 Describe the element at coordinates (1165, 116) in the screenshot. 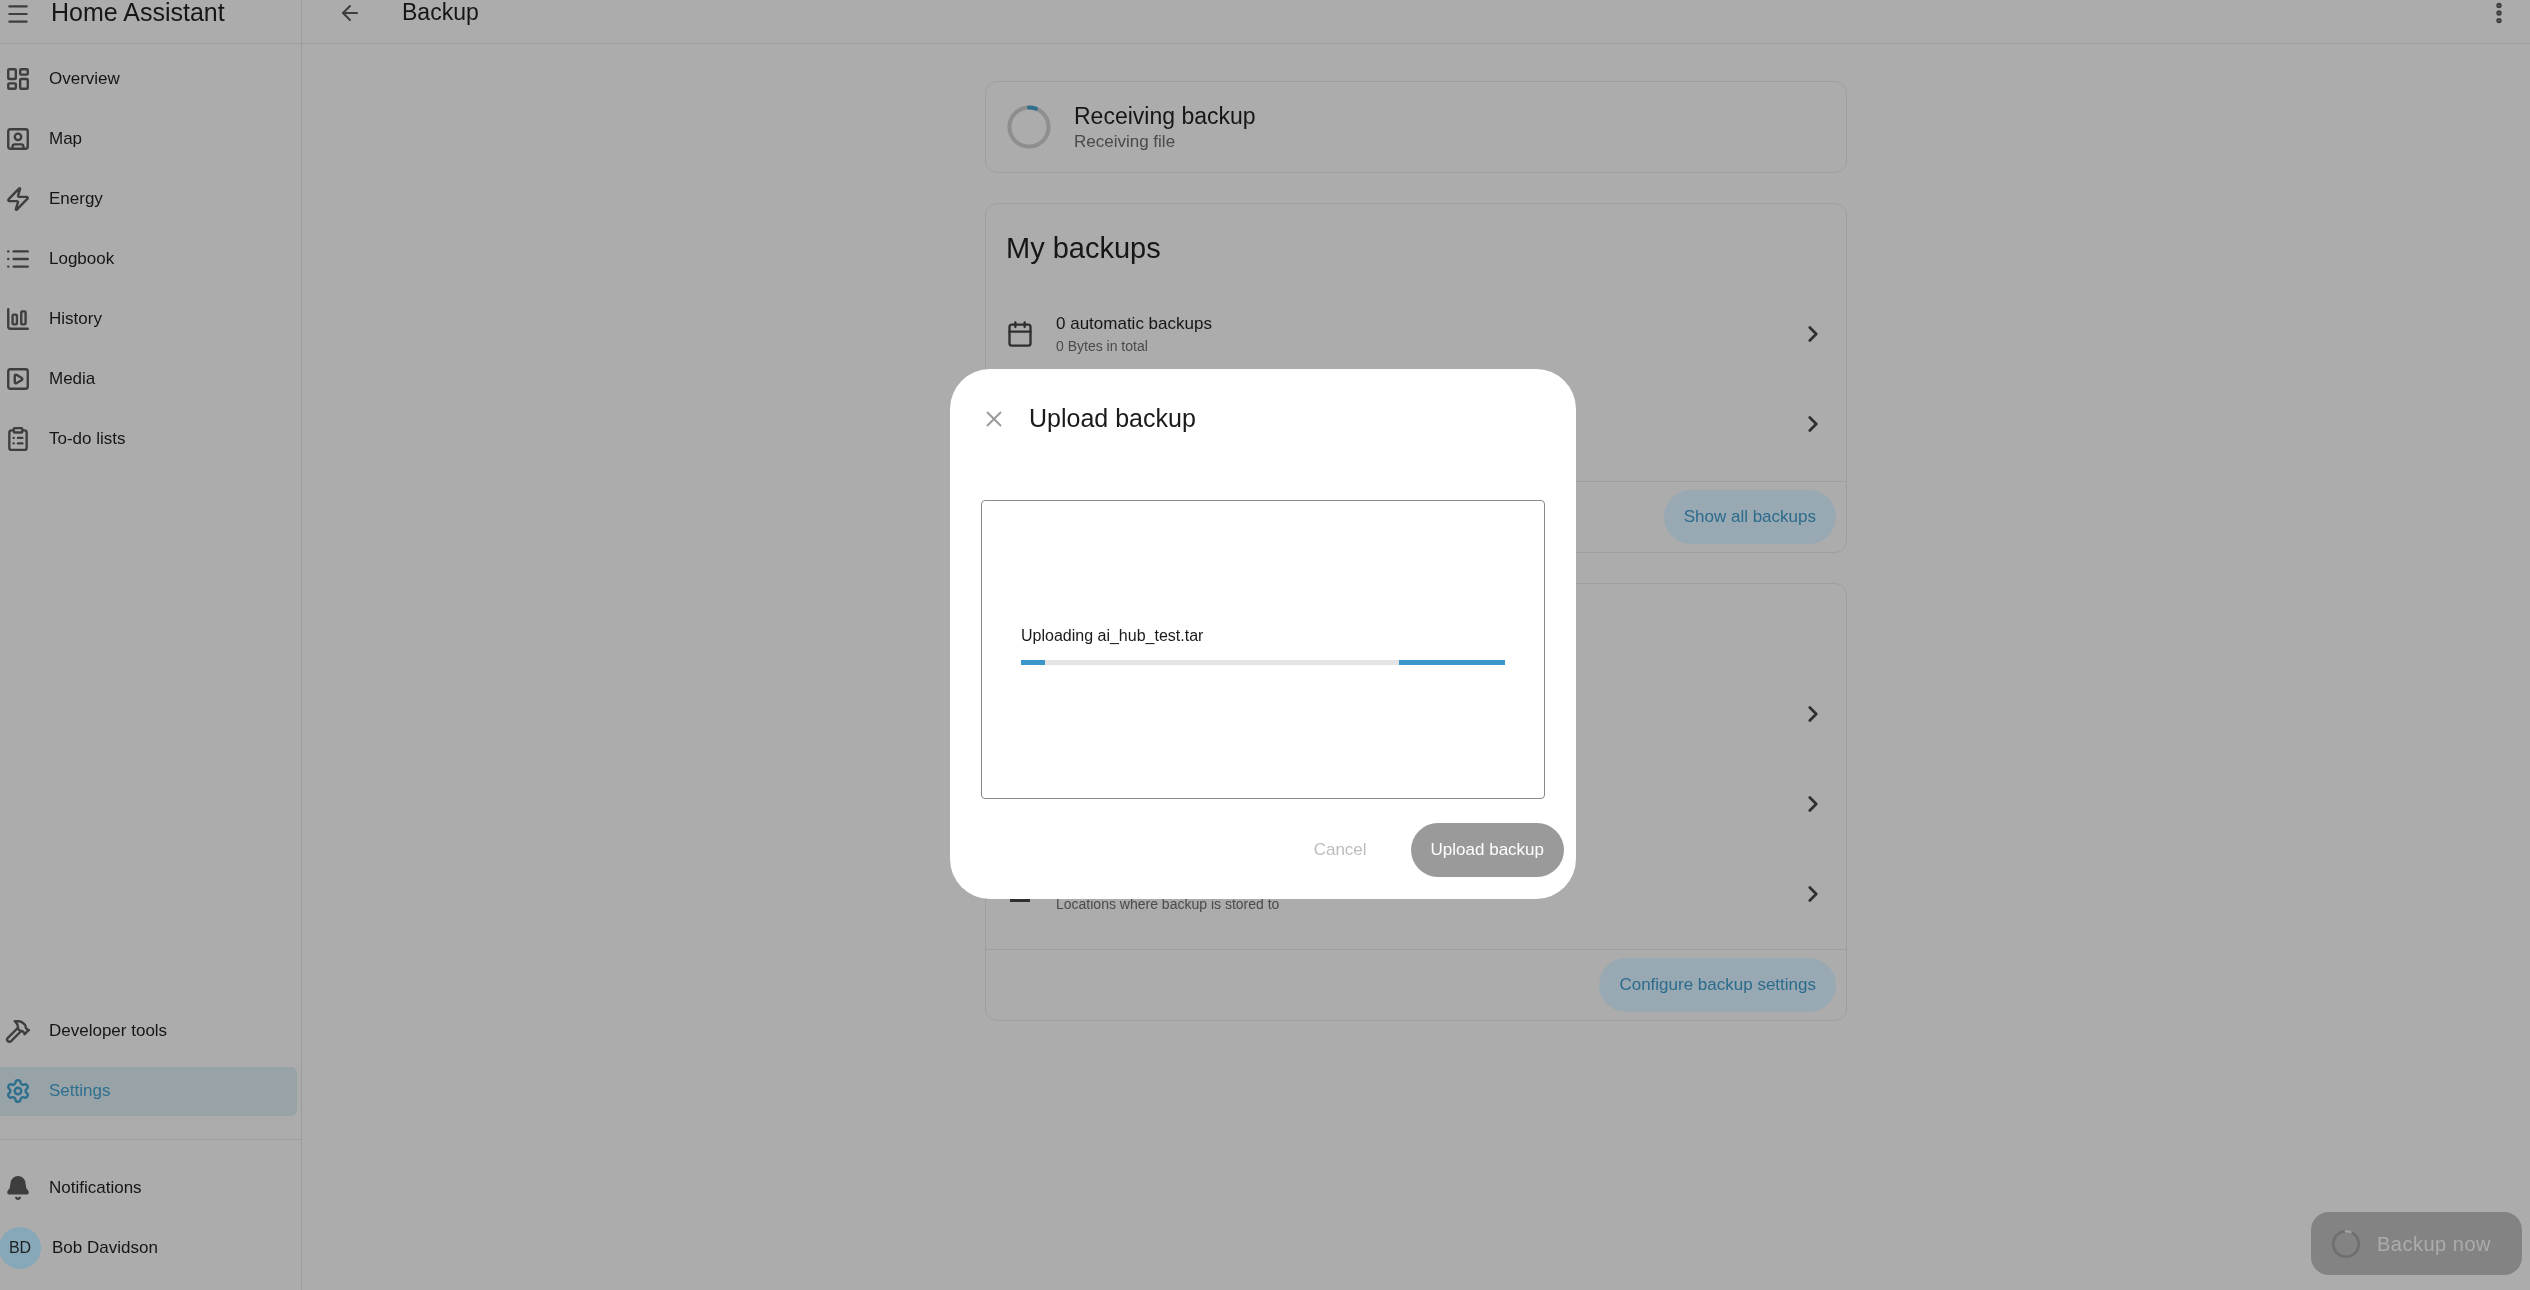

I see `status-title: Receiving backup` at that location.